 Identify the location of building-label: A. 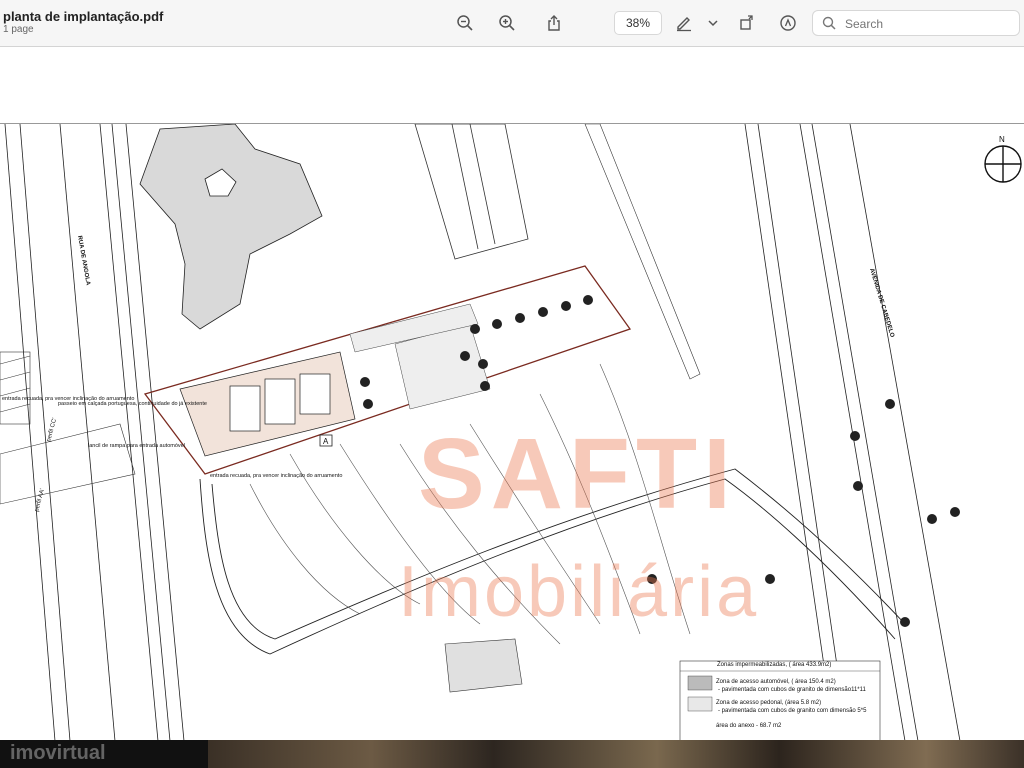
(326, 441).